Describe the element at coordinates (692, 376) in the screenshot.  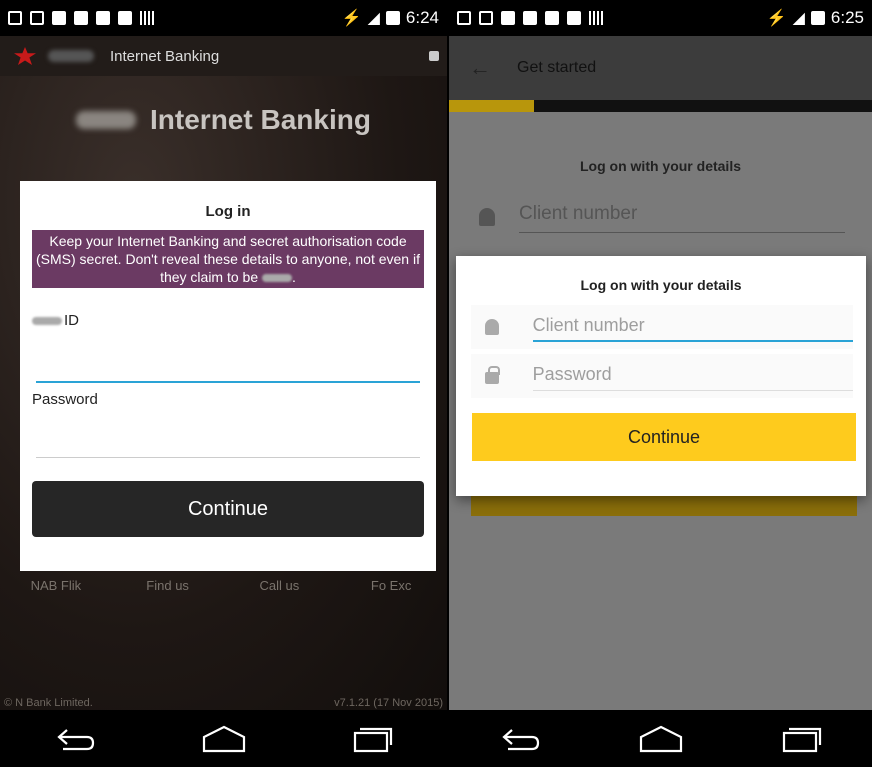
I see `password-input: Password` at that location.